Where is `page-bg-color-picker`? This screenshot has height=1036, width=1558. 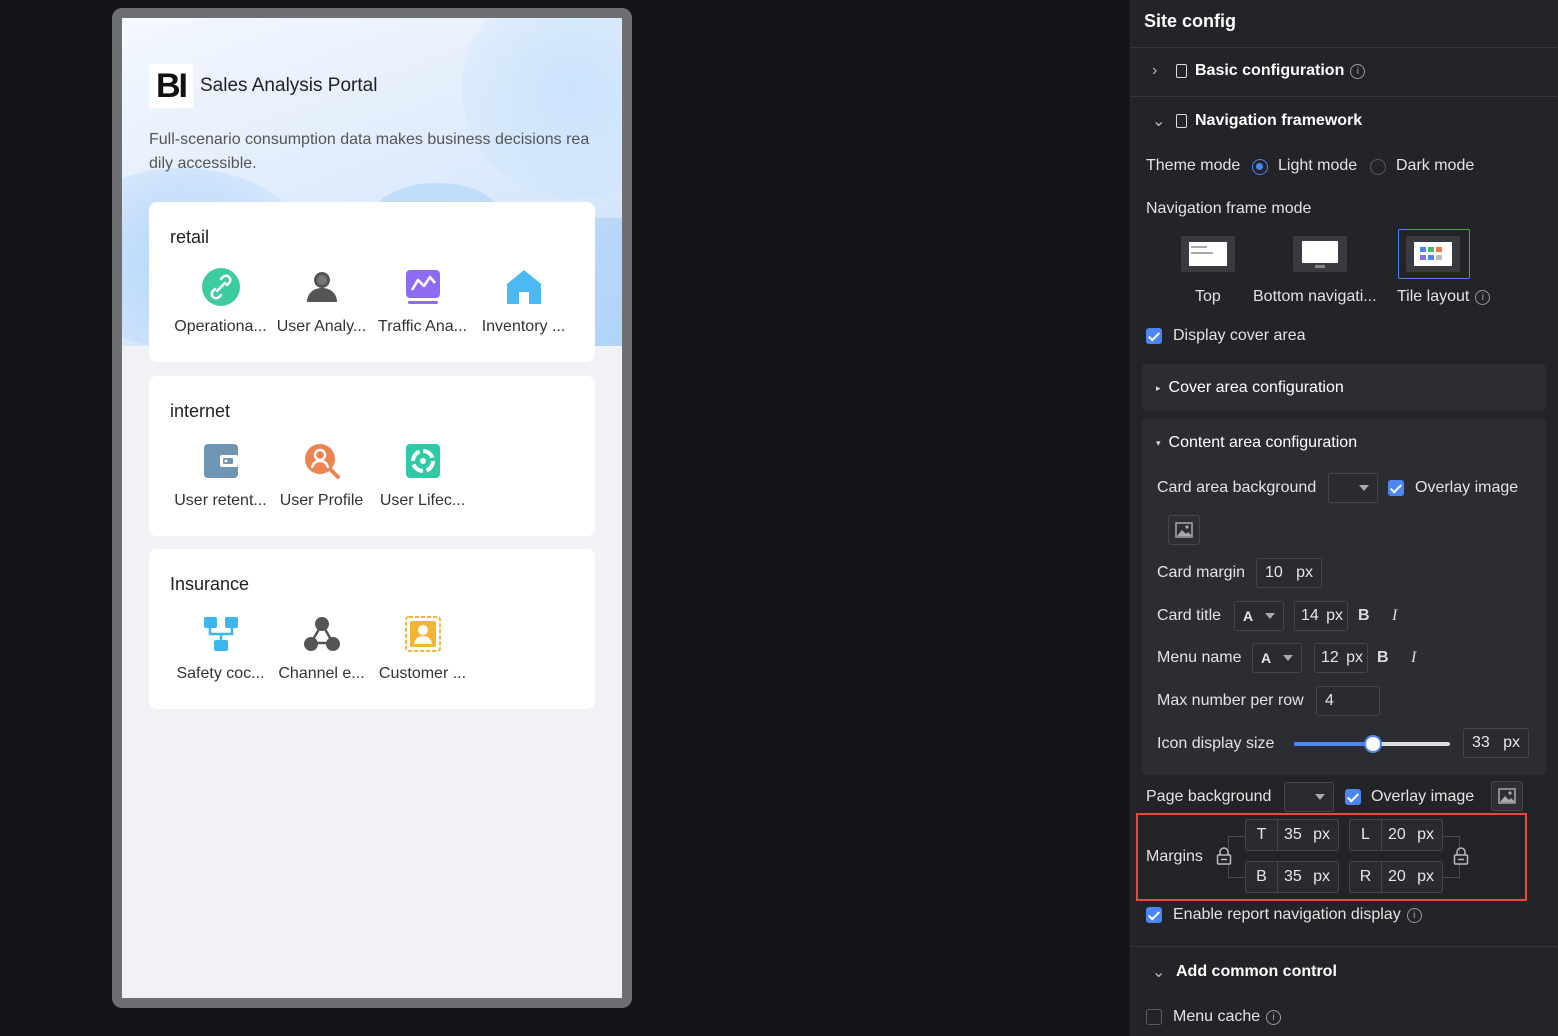
page-bg-color-picker is located at coordinates (1309, 797).